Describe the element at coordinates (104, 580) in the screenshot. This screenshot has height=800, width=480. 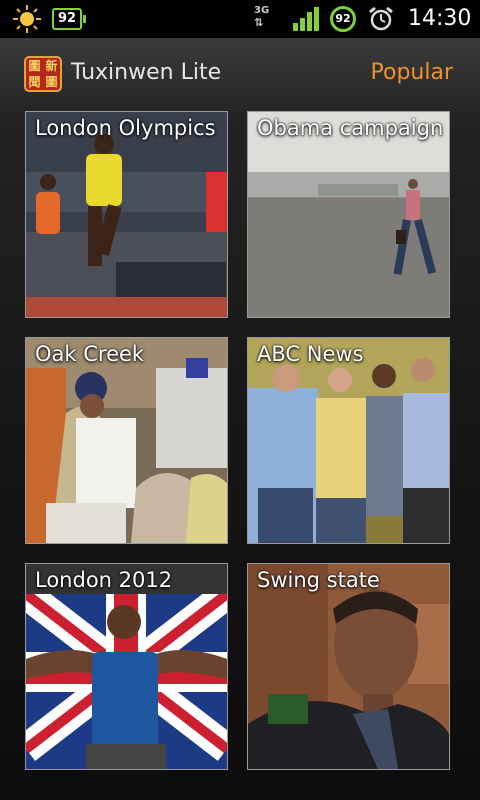
I see `tile-caption: London 2012` at that location.